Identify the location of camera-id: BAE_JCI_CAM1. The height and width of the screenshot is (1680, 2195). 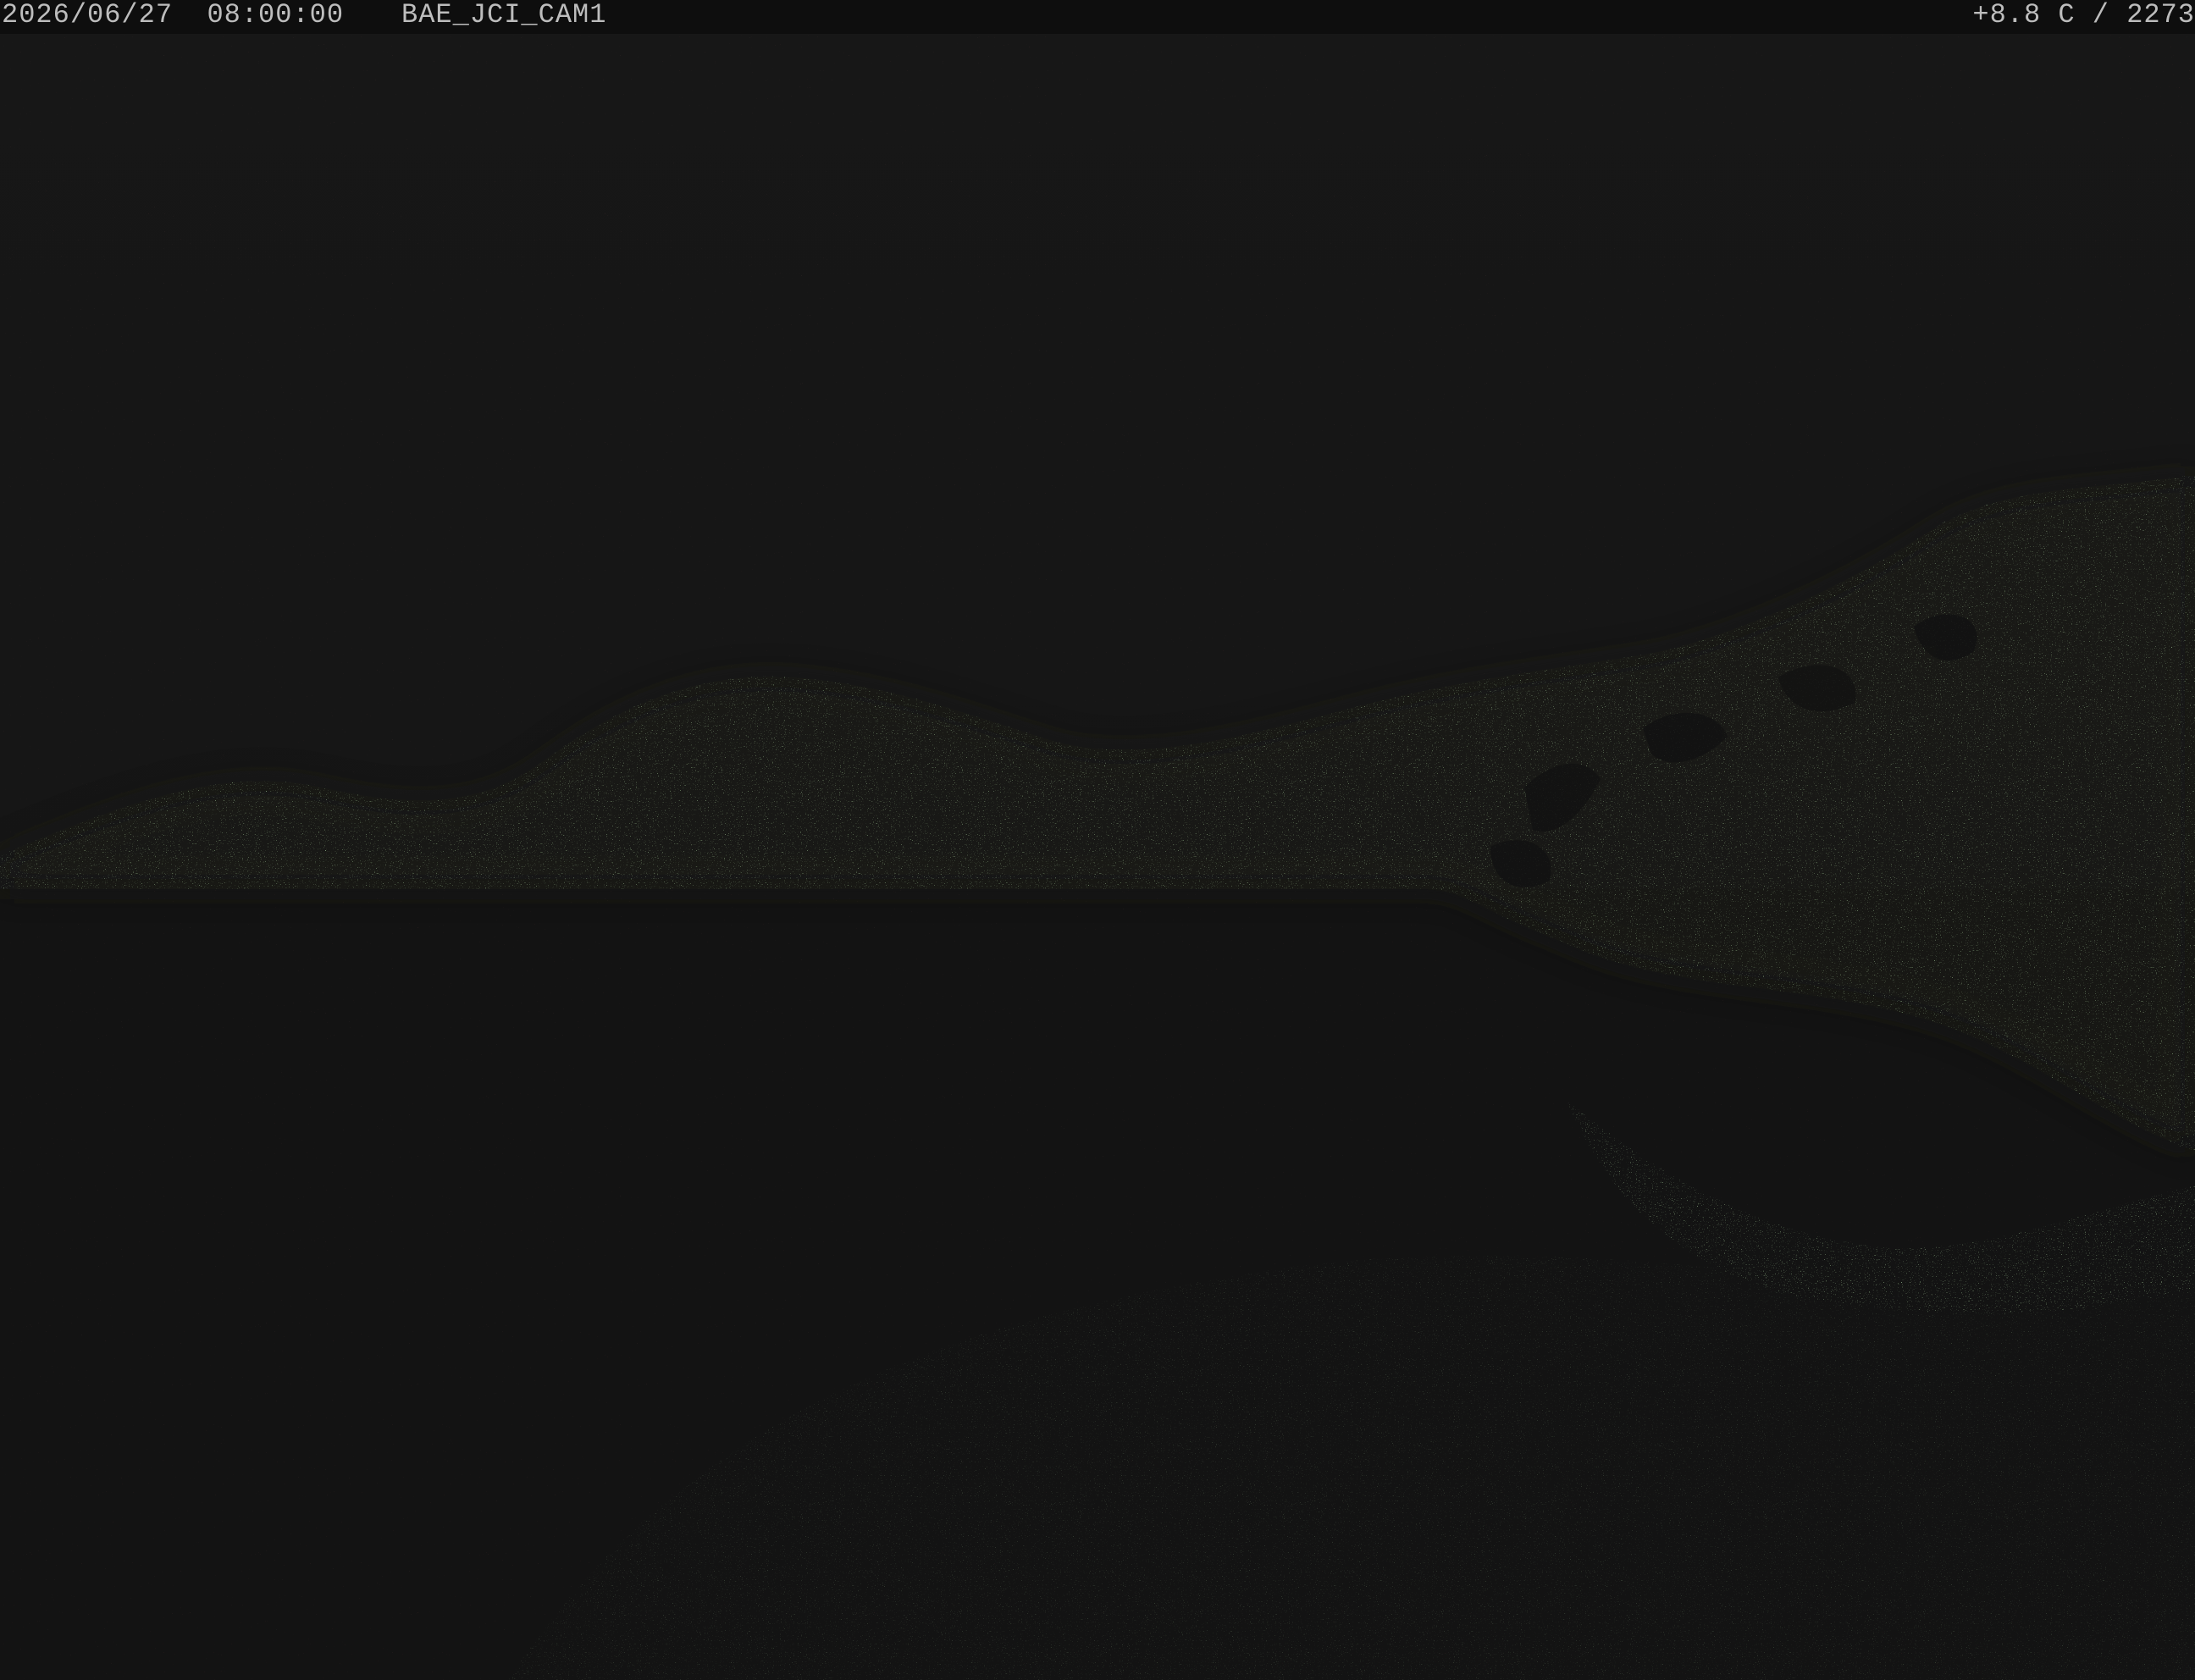
(504, 15).